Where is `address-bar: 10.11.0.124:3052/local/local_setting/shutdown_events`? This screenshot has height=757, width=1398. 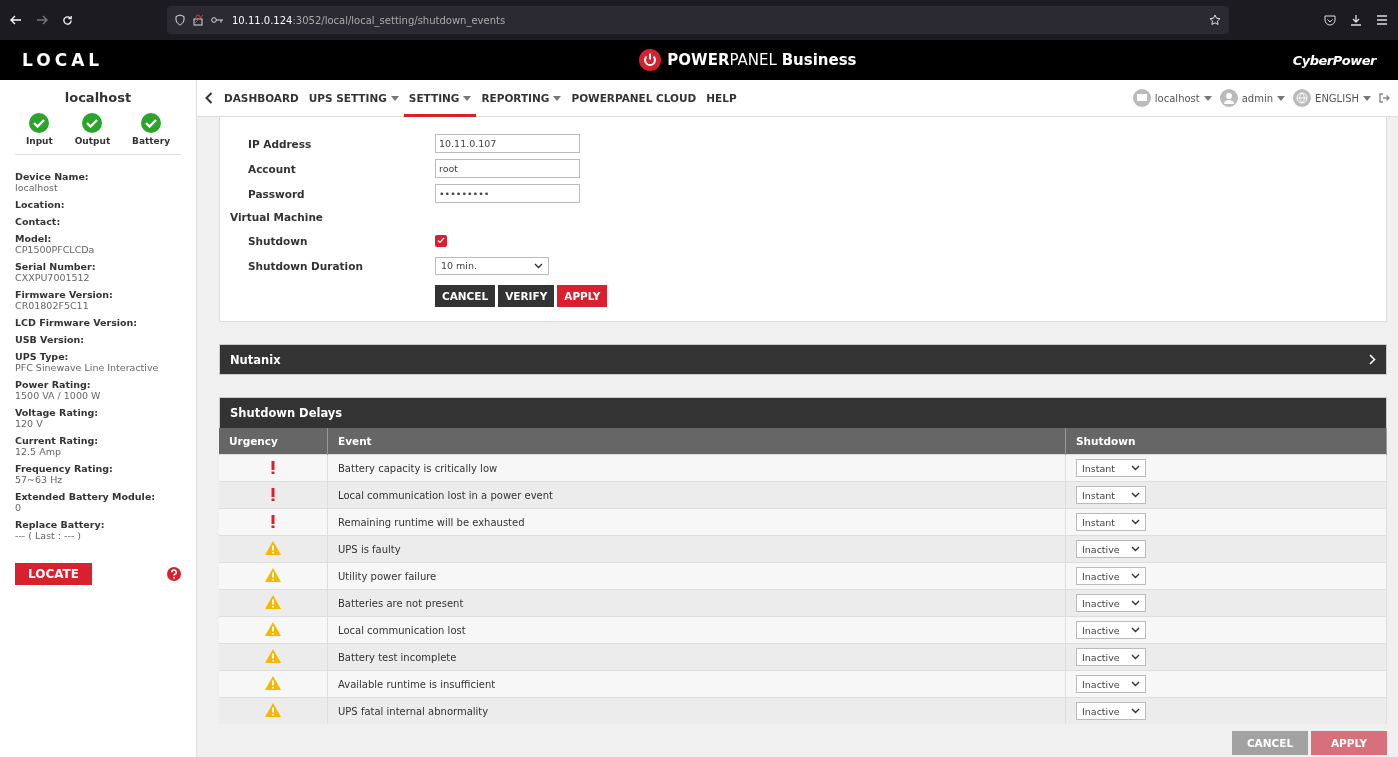
address-bar: 10.11.0.124:3052/local/local_setting/shutdown_events is located at coordinates (698, 20).